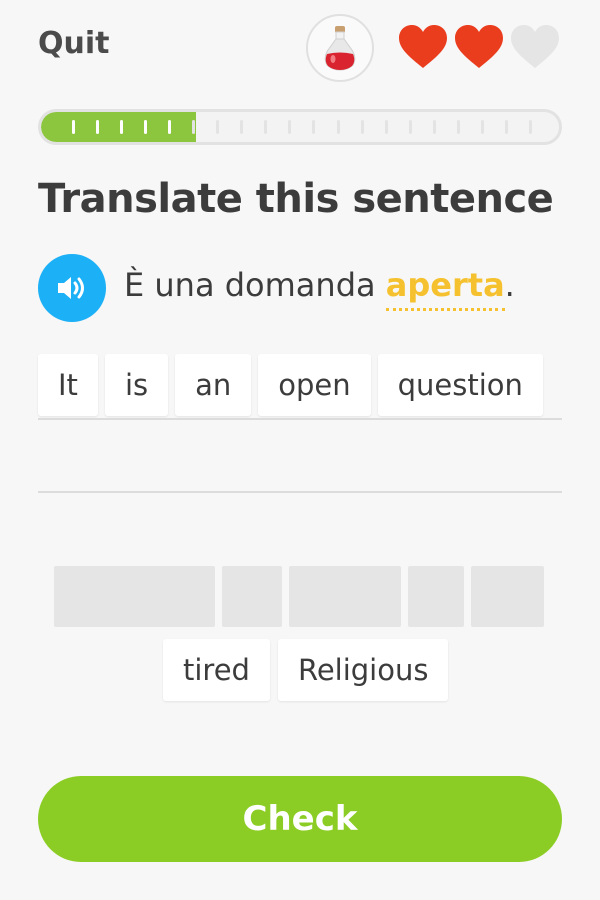  I want to click on potion-icon, so click(340, 48).